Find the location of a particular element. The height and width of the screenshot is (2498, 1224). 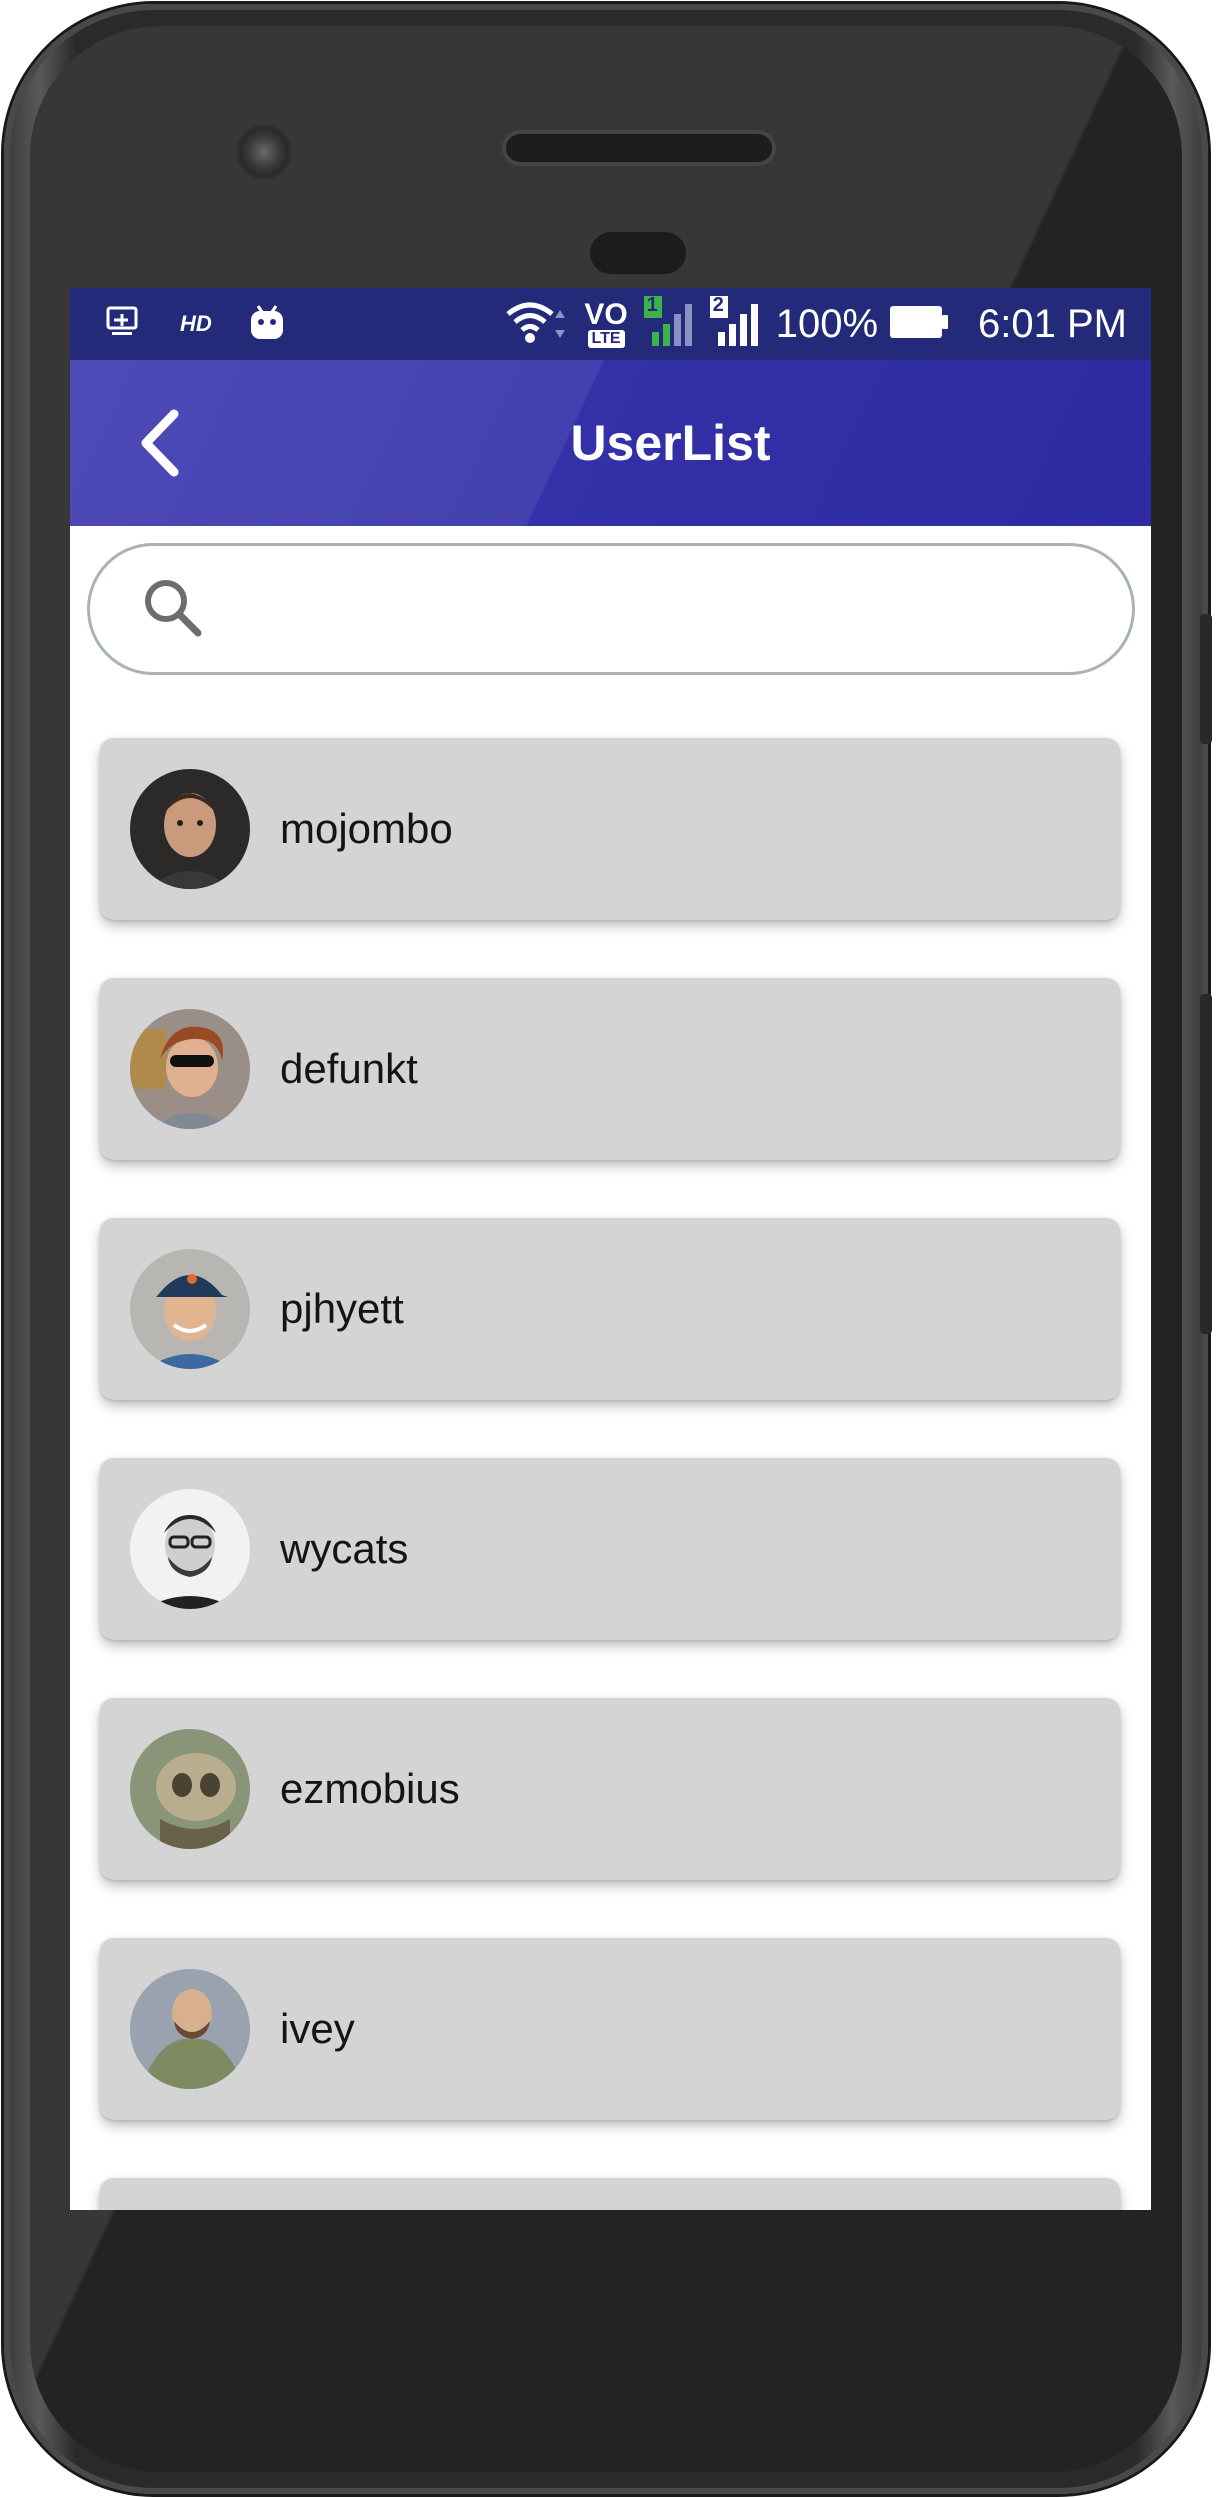

volume-button is located at coordinates (1206, 1164).